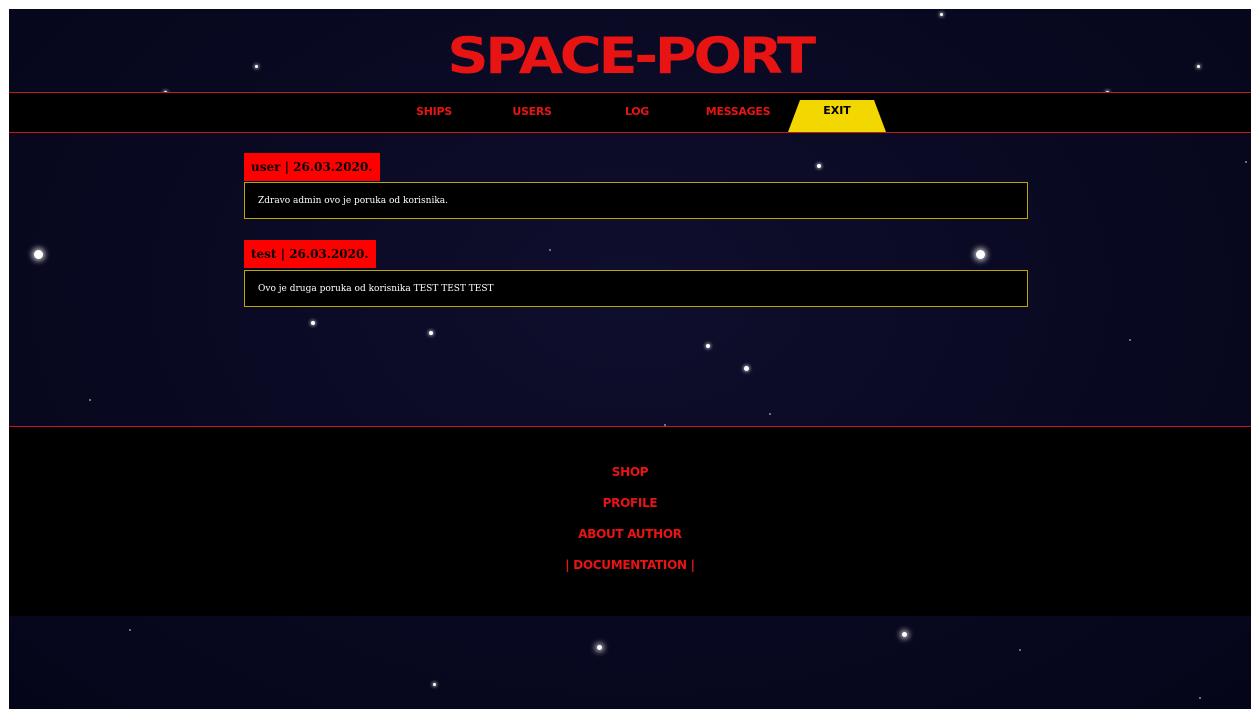 This screenshot has height=709, width=1251. I want to click on footer-link-profile: PROFILE, so click(630, 503).